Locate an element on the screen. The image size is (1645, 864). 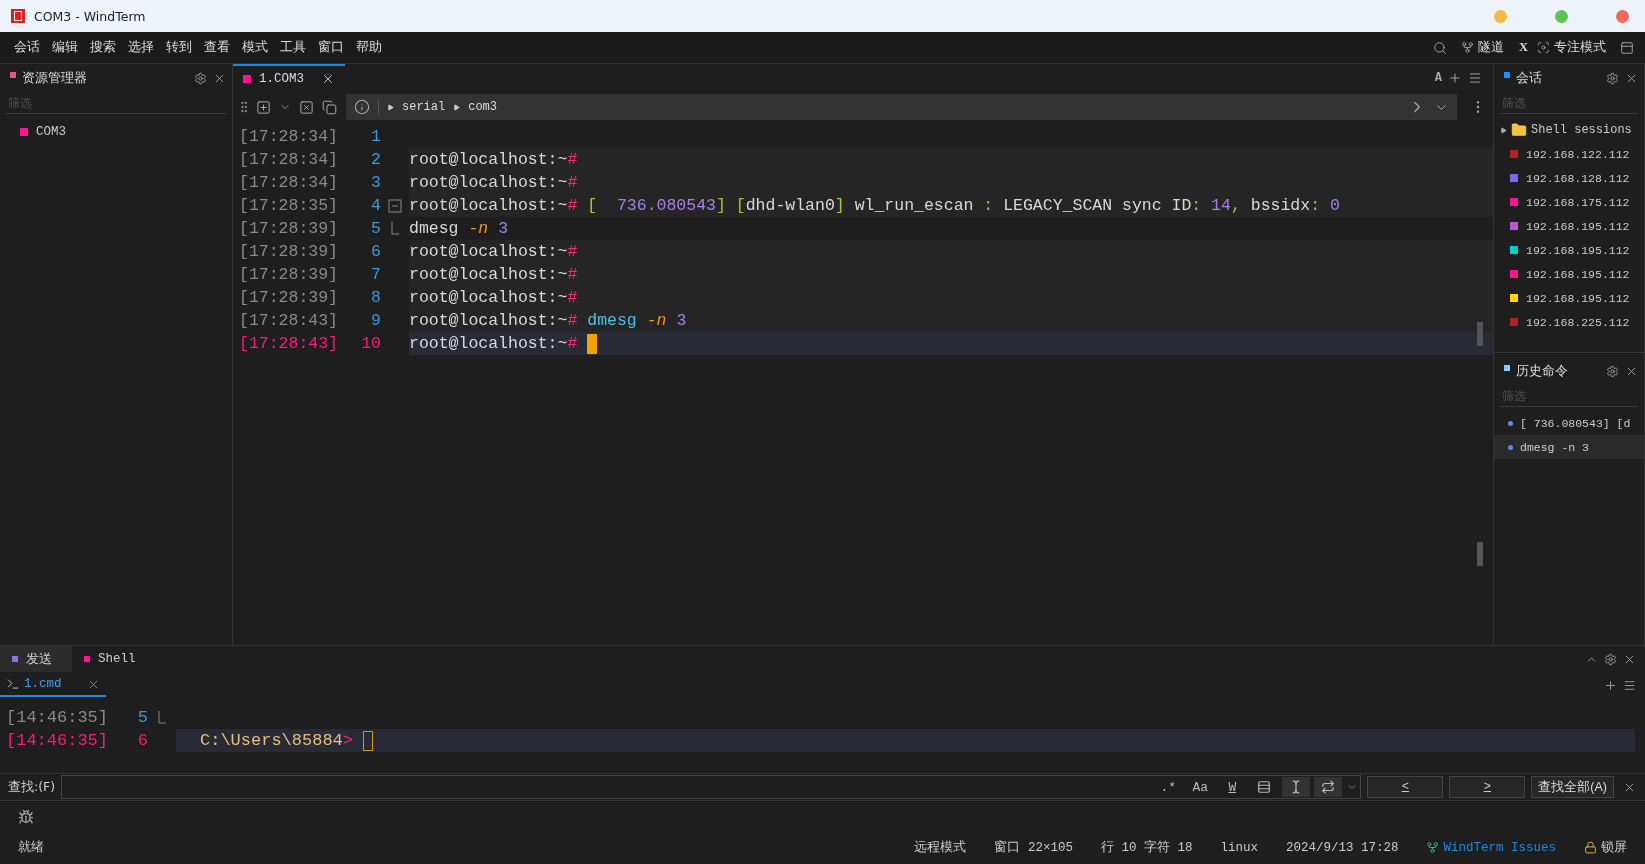
search-option: W is located at coordinates (1232, 787).